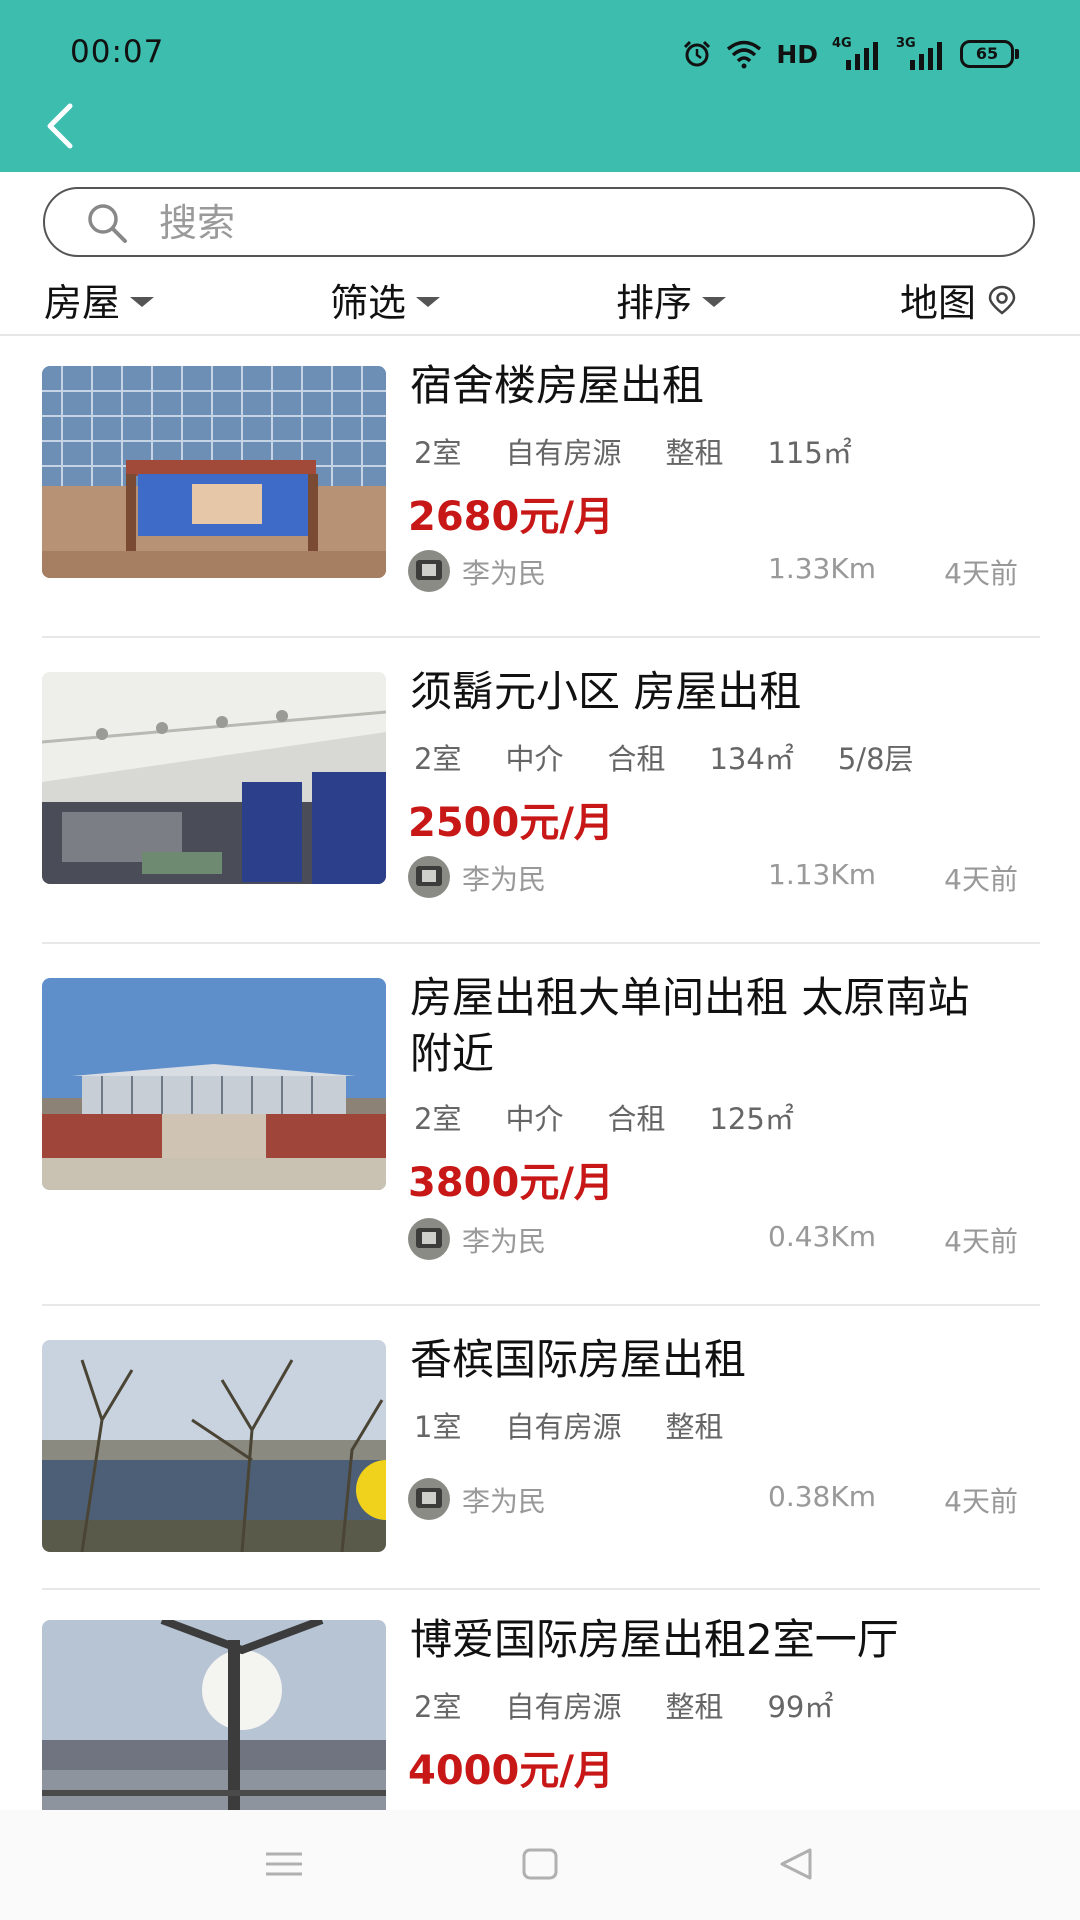  Describe the element at coordinates (938, 303) in the screenshot. I see `filter-label: 地图` at that location.